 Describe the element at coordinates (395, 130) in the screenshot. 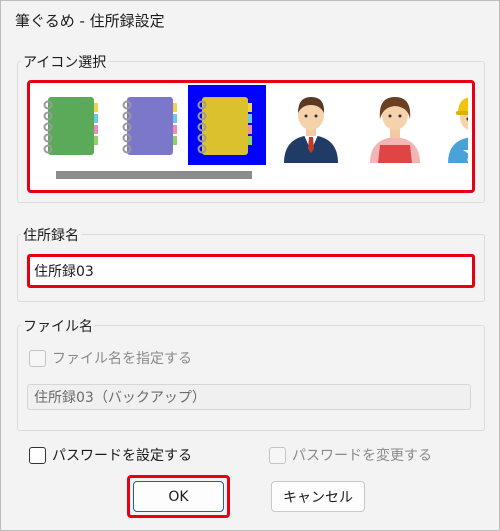

I see `woman-apron-icon` at that location.